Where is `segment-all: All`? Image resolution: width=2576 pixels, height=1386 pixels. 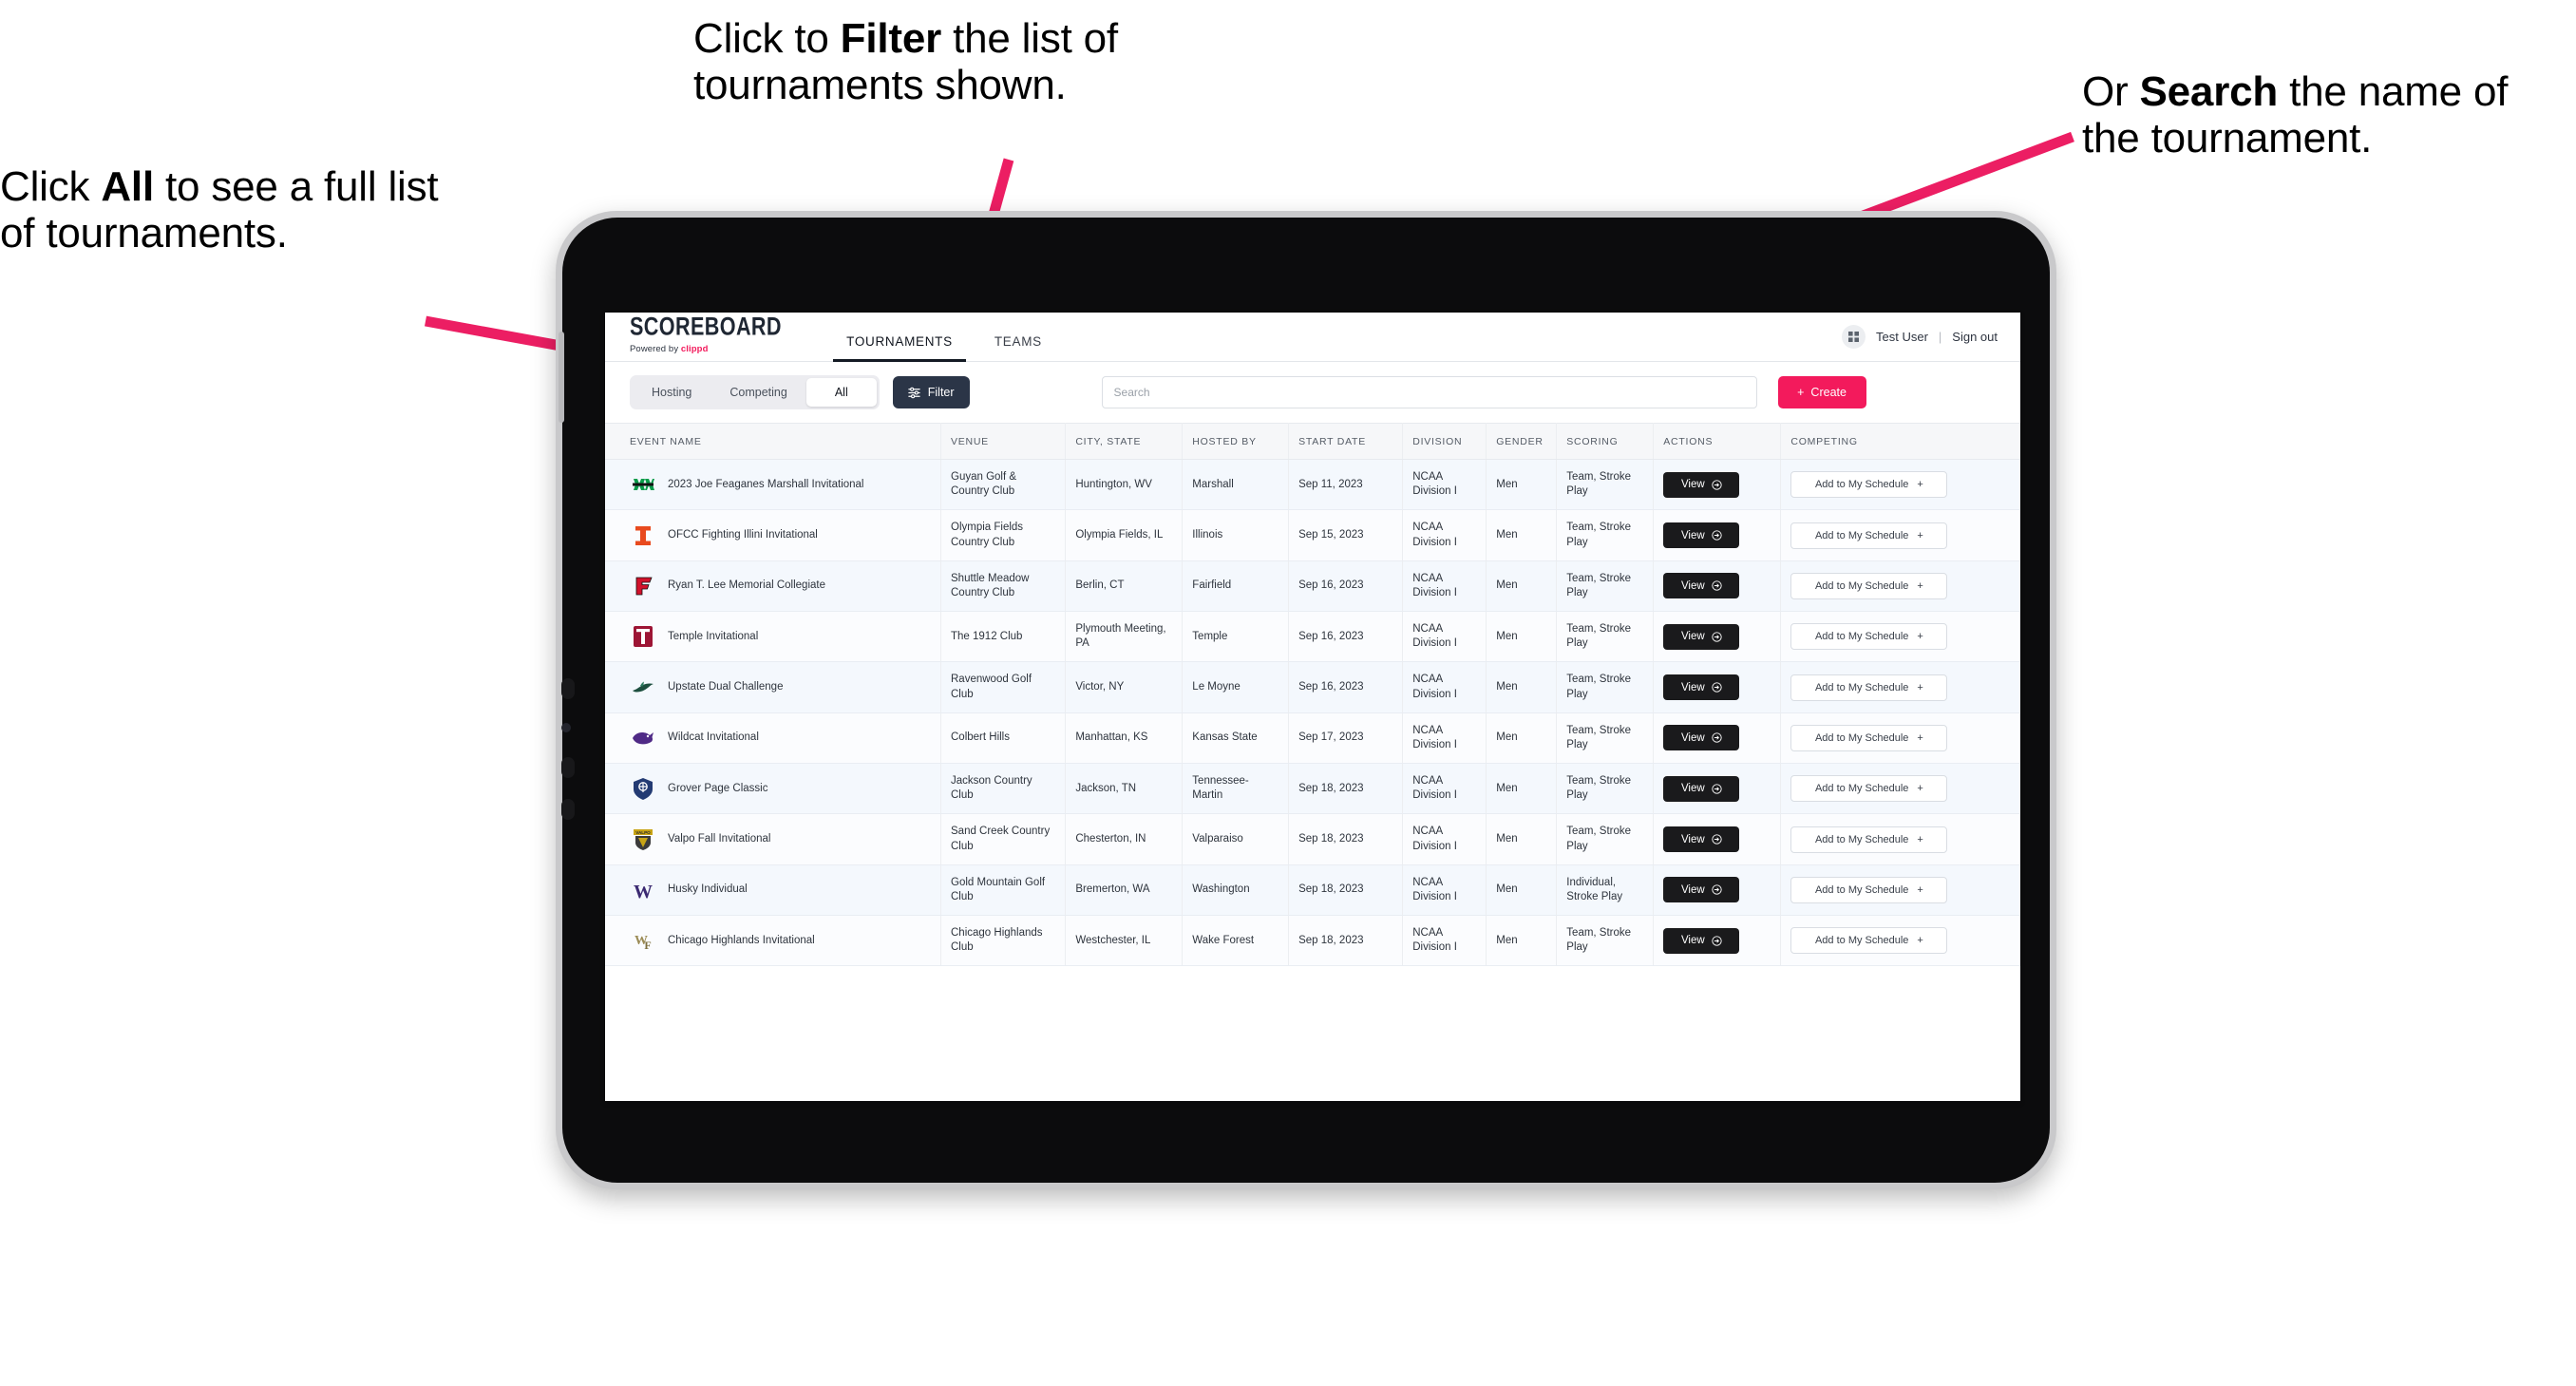
segment-all: All is located at coordinates (841, 392).